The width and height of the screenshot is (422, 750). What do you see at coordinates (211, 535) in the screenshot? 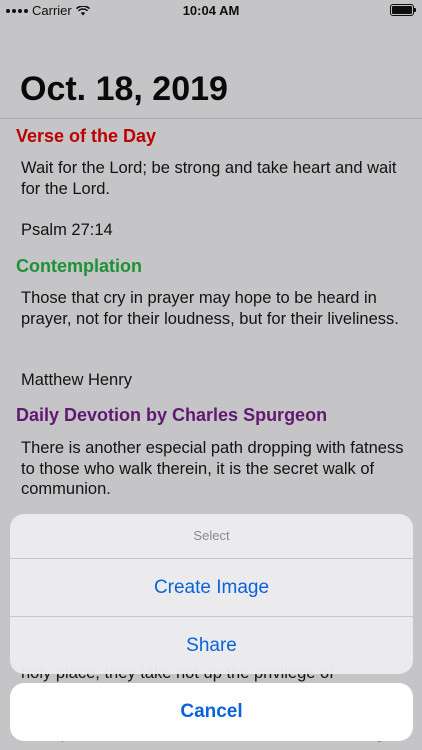
I see `action-sheet-title: Select` at bounding box center [211, 535].